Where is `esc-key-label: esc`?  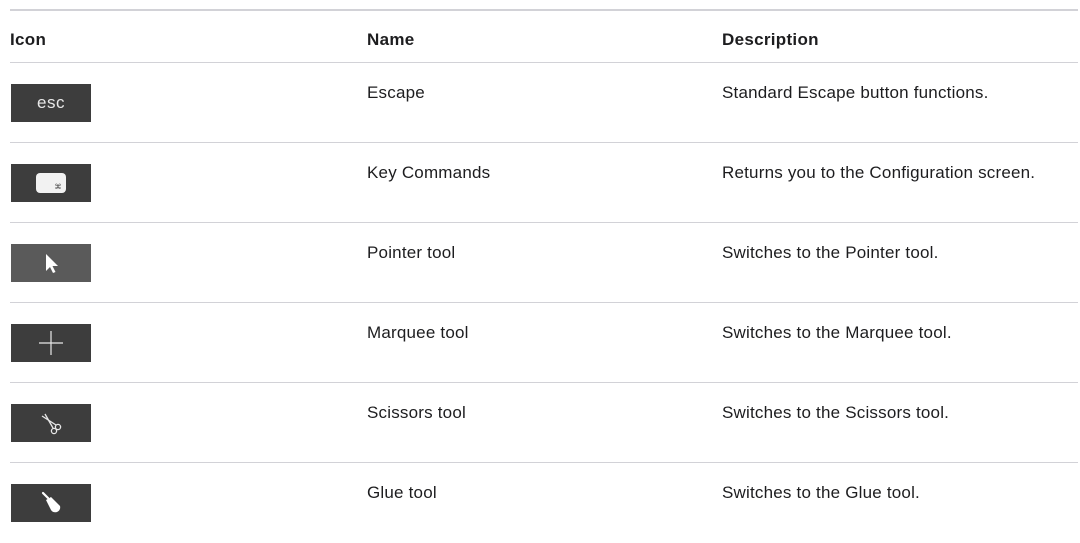
esc-key-label: esc is located at coordinates (51, 102).